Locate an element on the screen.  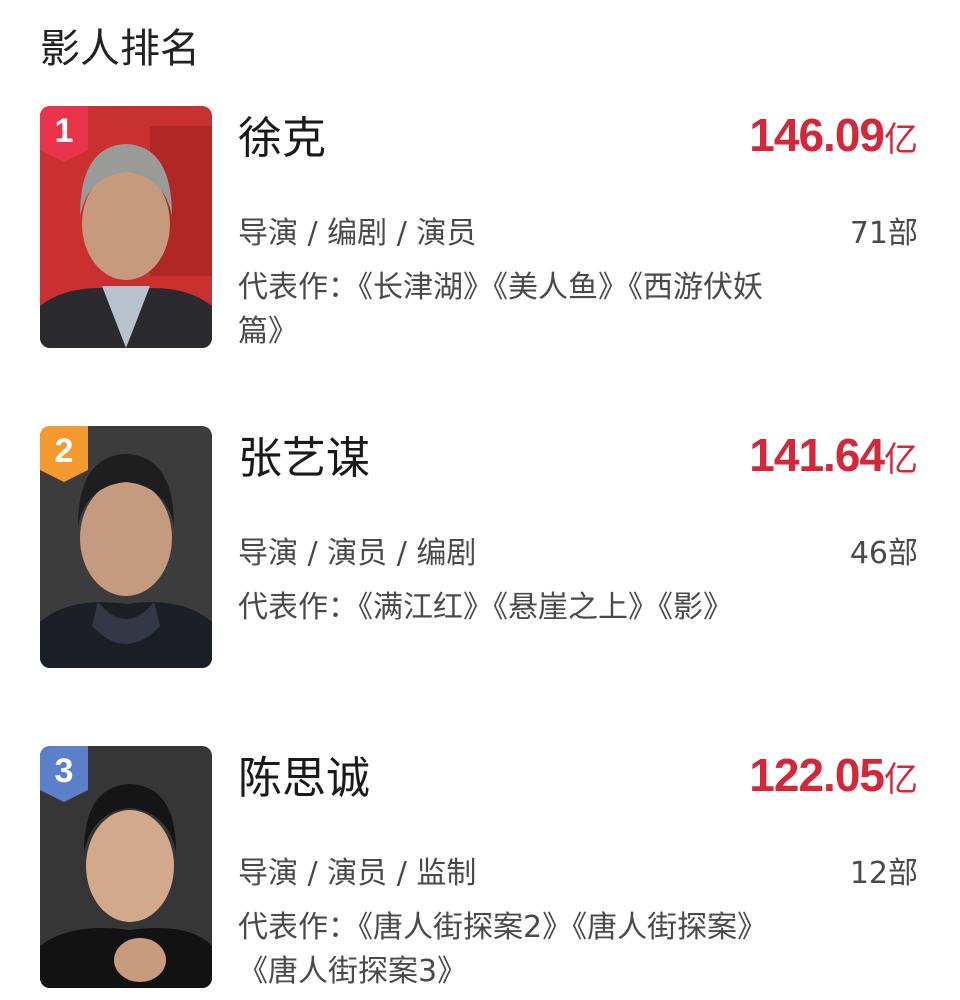
box-office-total: 146.09亿 is located at coordinates (833, 135).